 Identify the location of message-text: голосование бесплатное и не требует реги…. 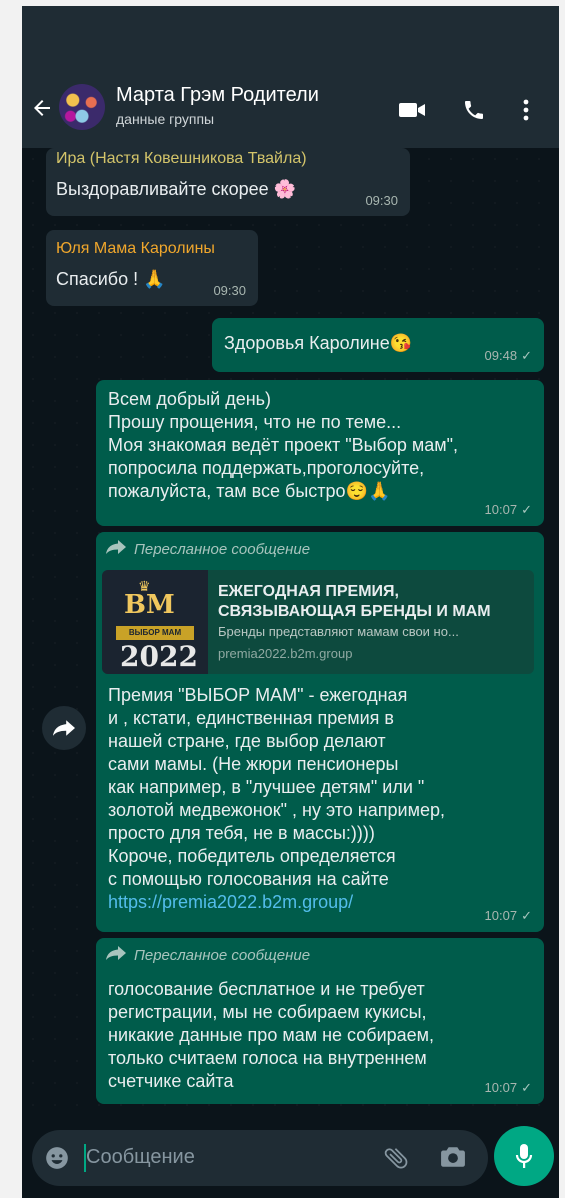
(271, 1035).